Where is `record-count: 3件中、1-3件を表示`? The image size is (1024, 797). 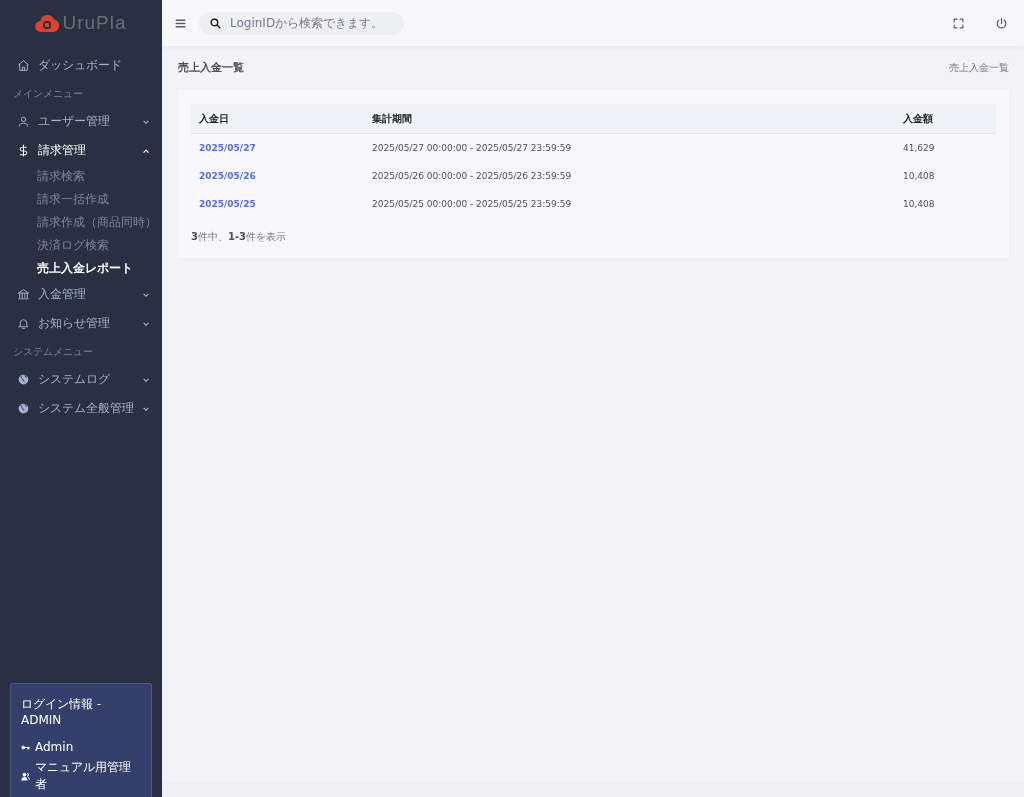 record-count: 3件中、1-3件を表示 is located at coordinates (239, 237).